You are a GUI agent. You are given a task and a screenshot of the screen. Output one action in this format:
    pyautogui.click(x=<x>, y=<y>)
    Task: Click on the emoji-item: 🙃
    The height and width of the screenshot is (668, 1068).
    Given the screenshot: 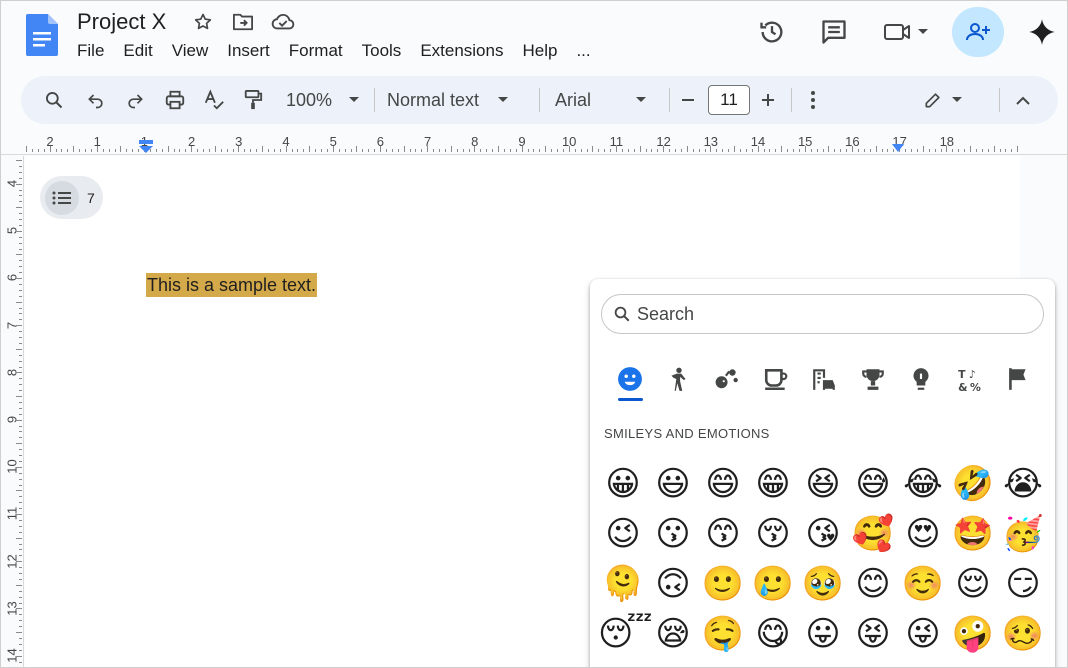 What is the action you would take?
    pyautogui.click(x=673, y=584)
    